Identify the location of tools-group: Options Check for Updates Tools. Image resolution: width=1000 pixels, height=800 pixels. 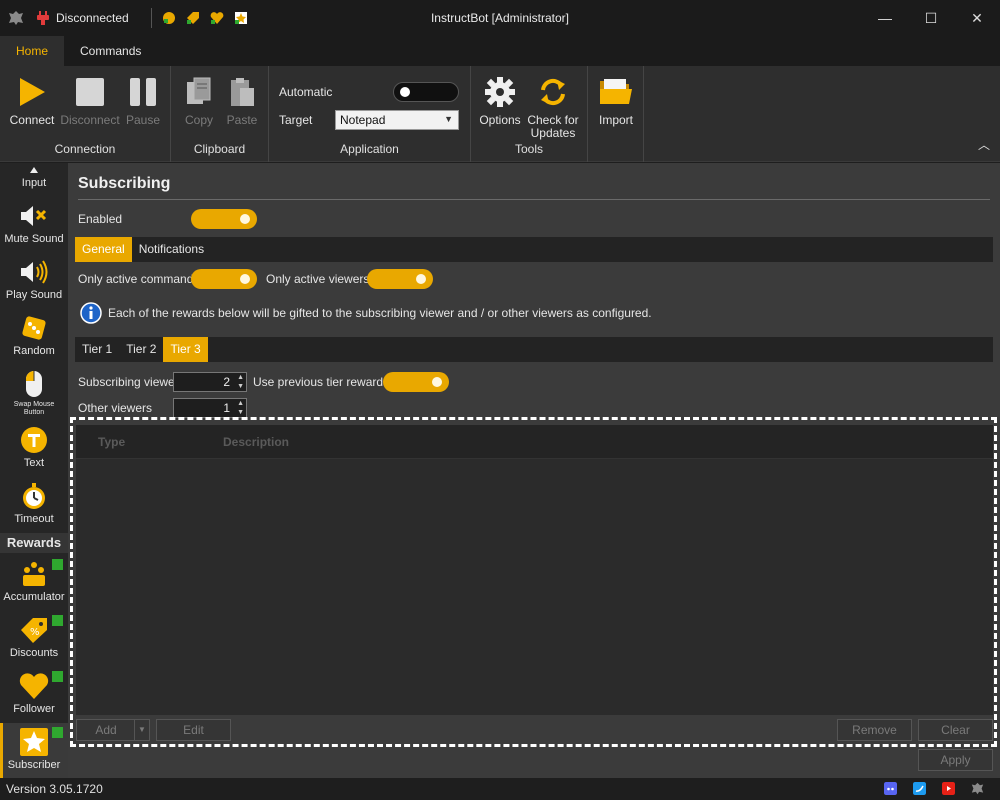
(529, 114).